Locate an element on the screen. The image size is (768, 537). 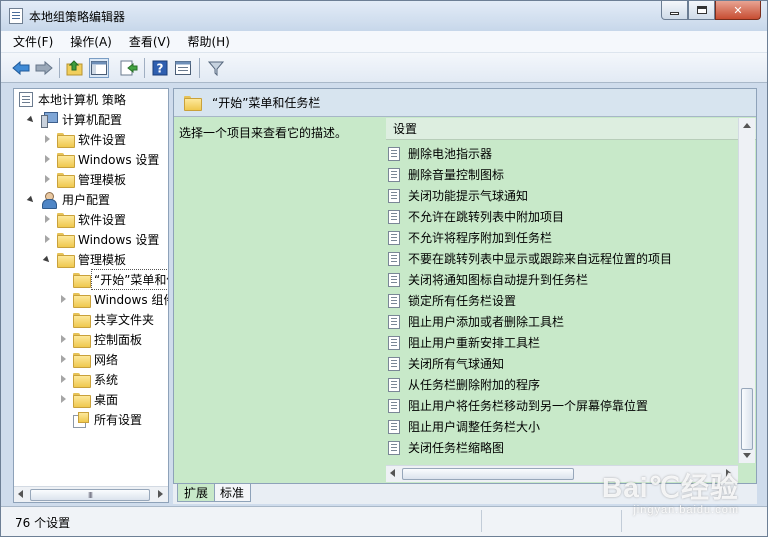
scroll-up-icon is located at coordinates (747, 125).